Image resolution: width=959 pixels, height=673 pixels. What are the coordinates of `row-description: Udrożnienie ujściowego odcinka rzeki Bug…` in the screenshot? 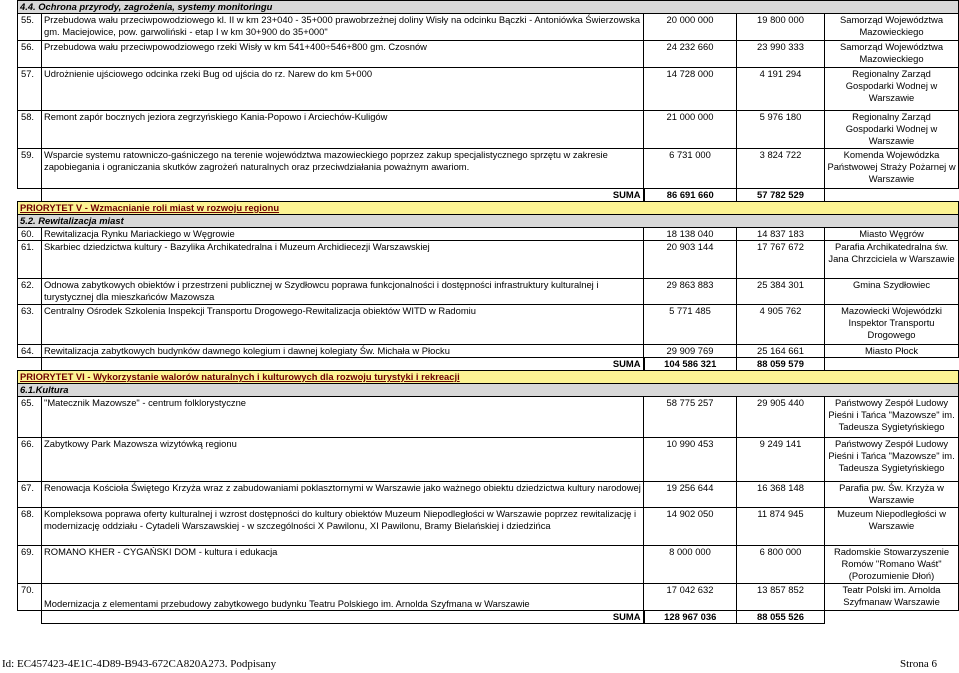 It's located at (342, 89).